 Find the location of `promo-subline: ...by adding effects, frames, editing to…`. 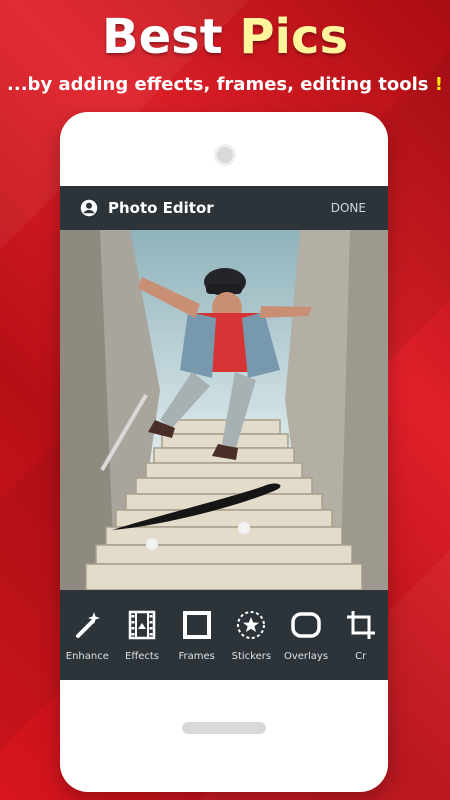

promo-subline: ...by adding effects, frames, editing to… is located at coordinates (225, 84).